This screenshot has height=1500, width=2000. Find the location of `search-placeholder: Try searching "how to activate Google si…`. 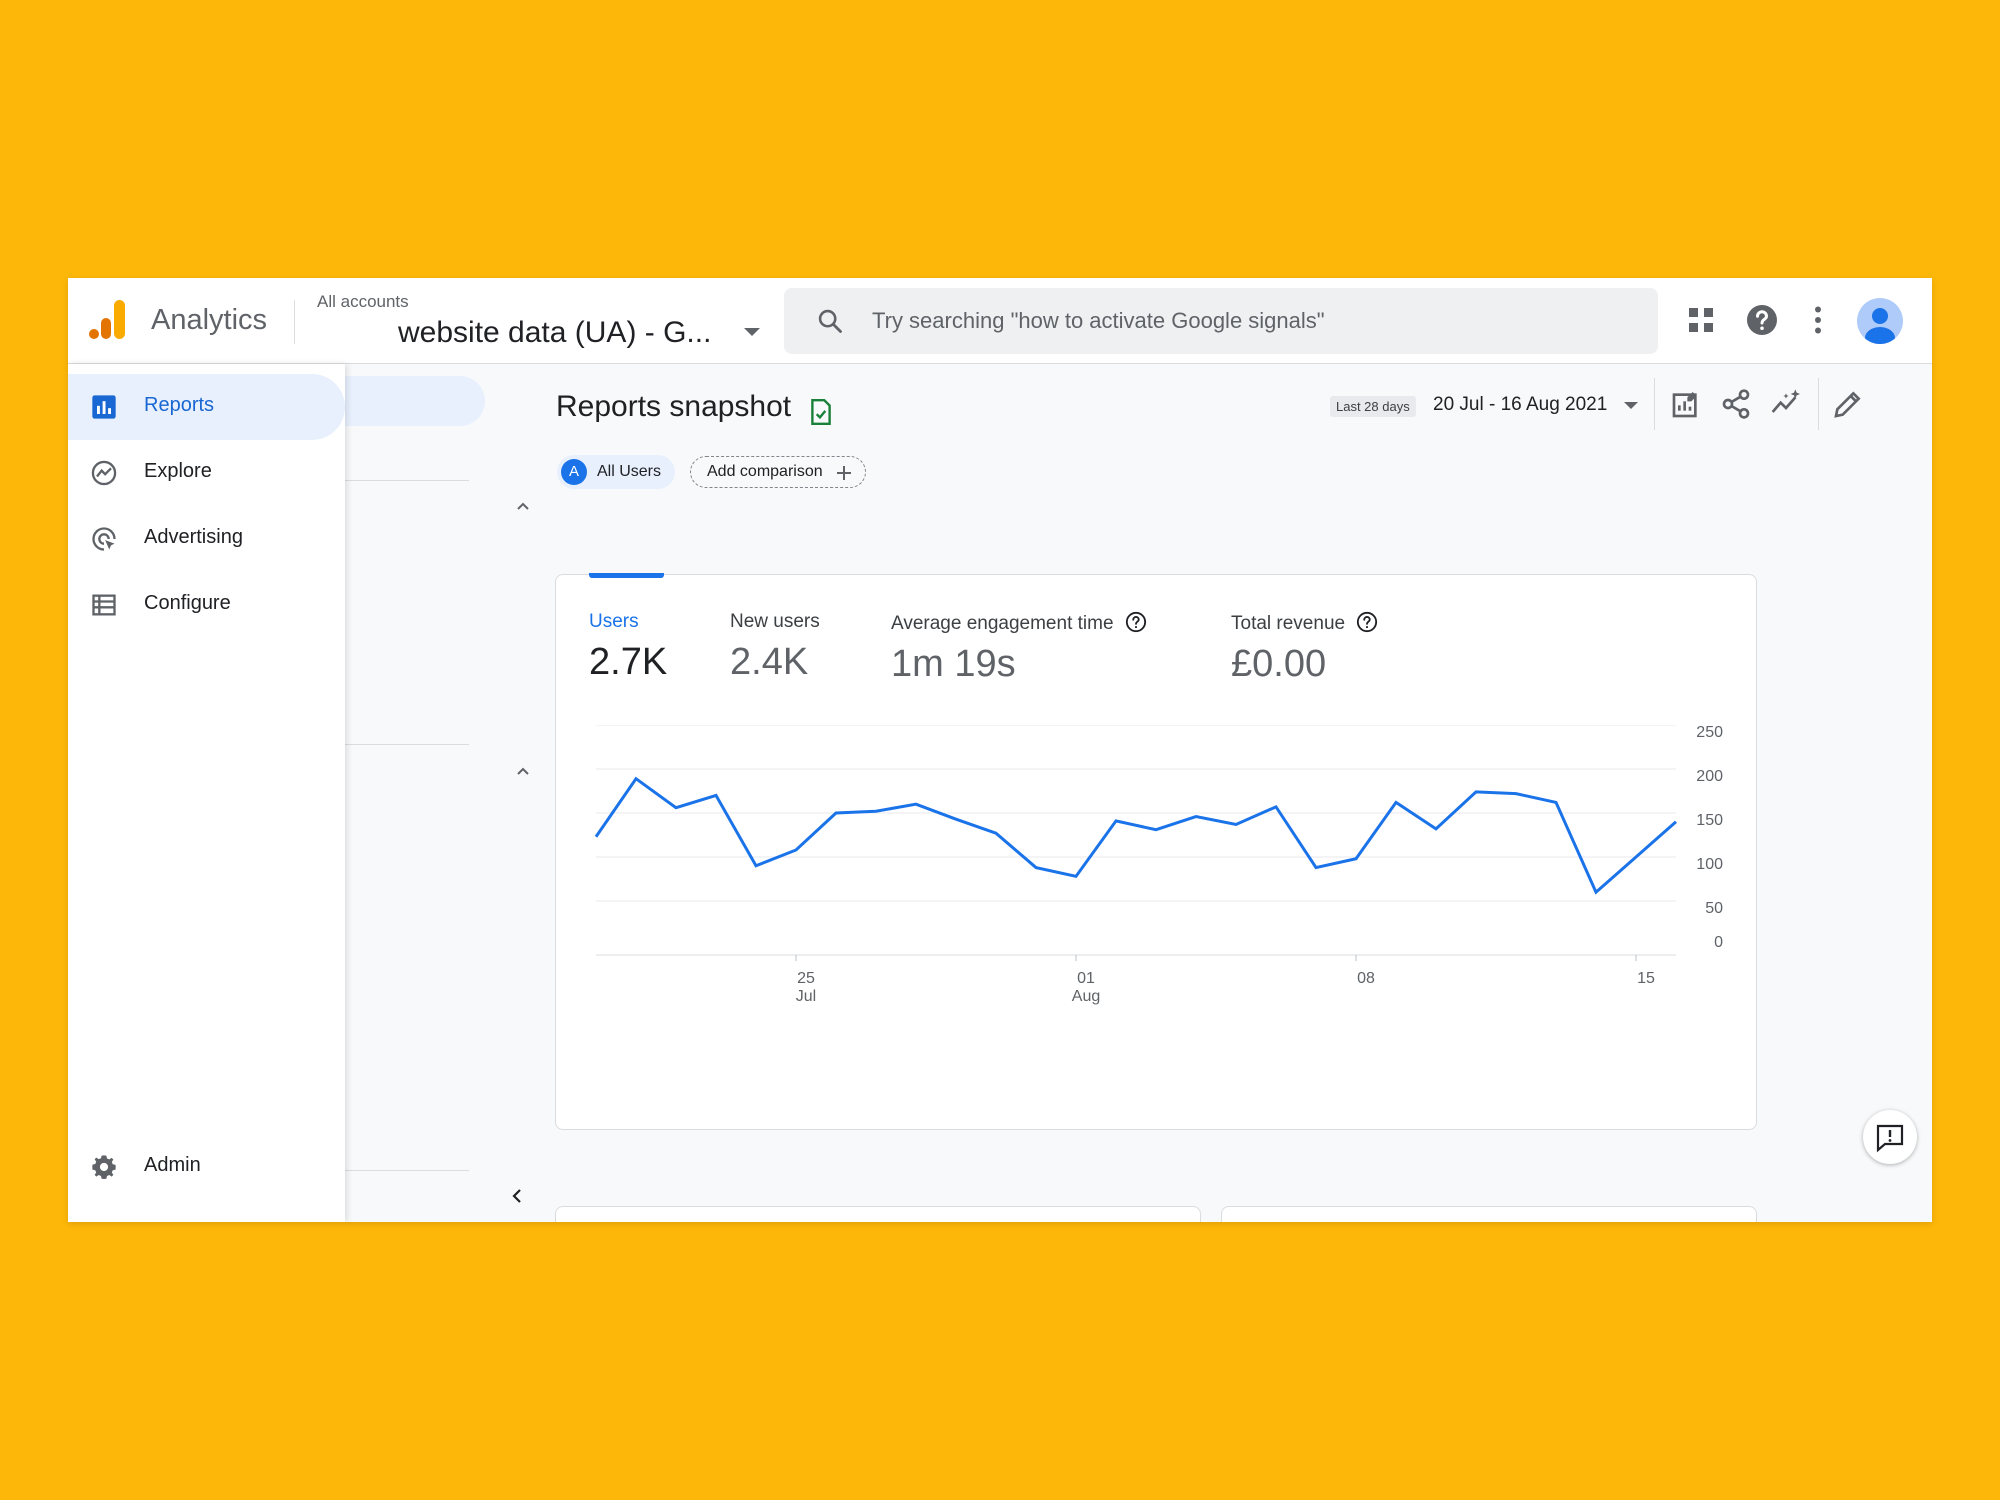

search-placeholder: Try searching "how to activate Google si… is located at coordinates (1098, 321).